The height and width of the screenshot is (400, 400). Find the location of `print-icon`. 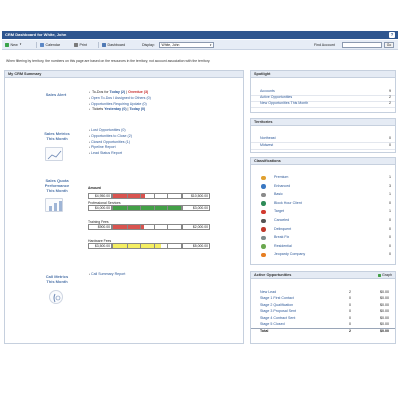

print-icon is located at coordinates (76, 45).